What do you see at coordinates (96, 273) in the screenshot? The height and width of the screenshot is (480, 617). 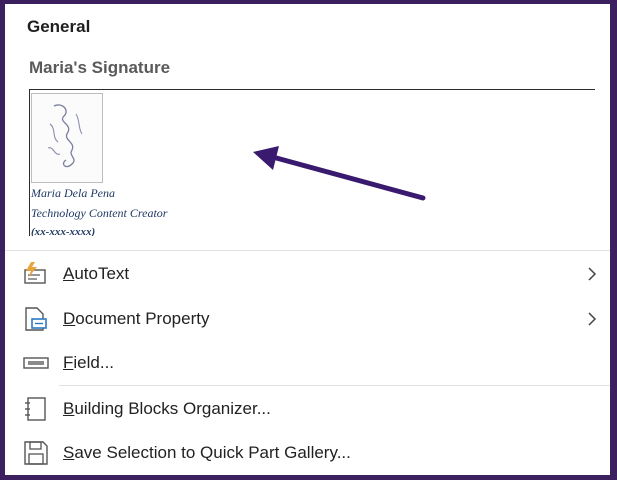 I see `menu-item-label: AutoText` at bounding box center [96, 273].